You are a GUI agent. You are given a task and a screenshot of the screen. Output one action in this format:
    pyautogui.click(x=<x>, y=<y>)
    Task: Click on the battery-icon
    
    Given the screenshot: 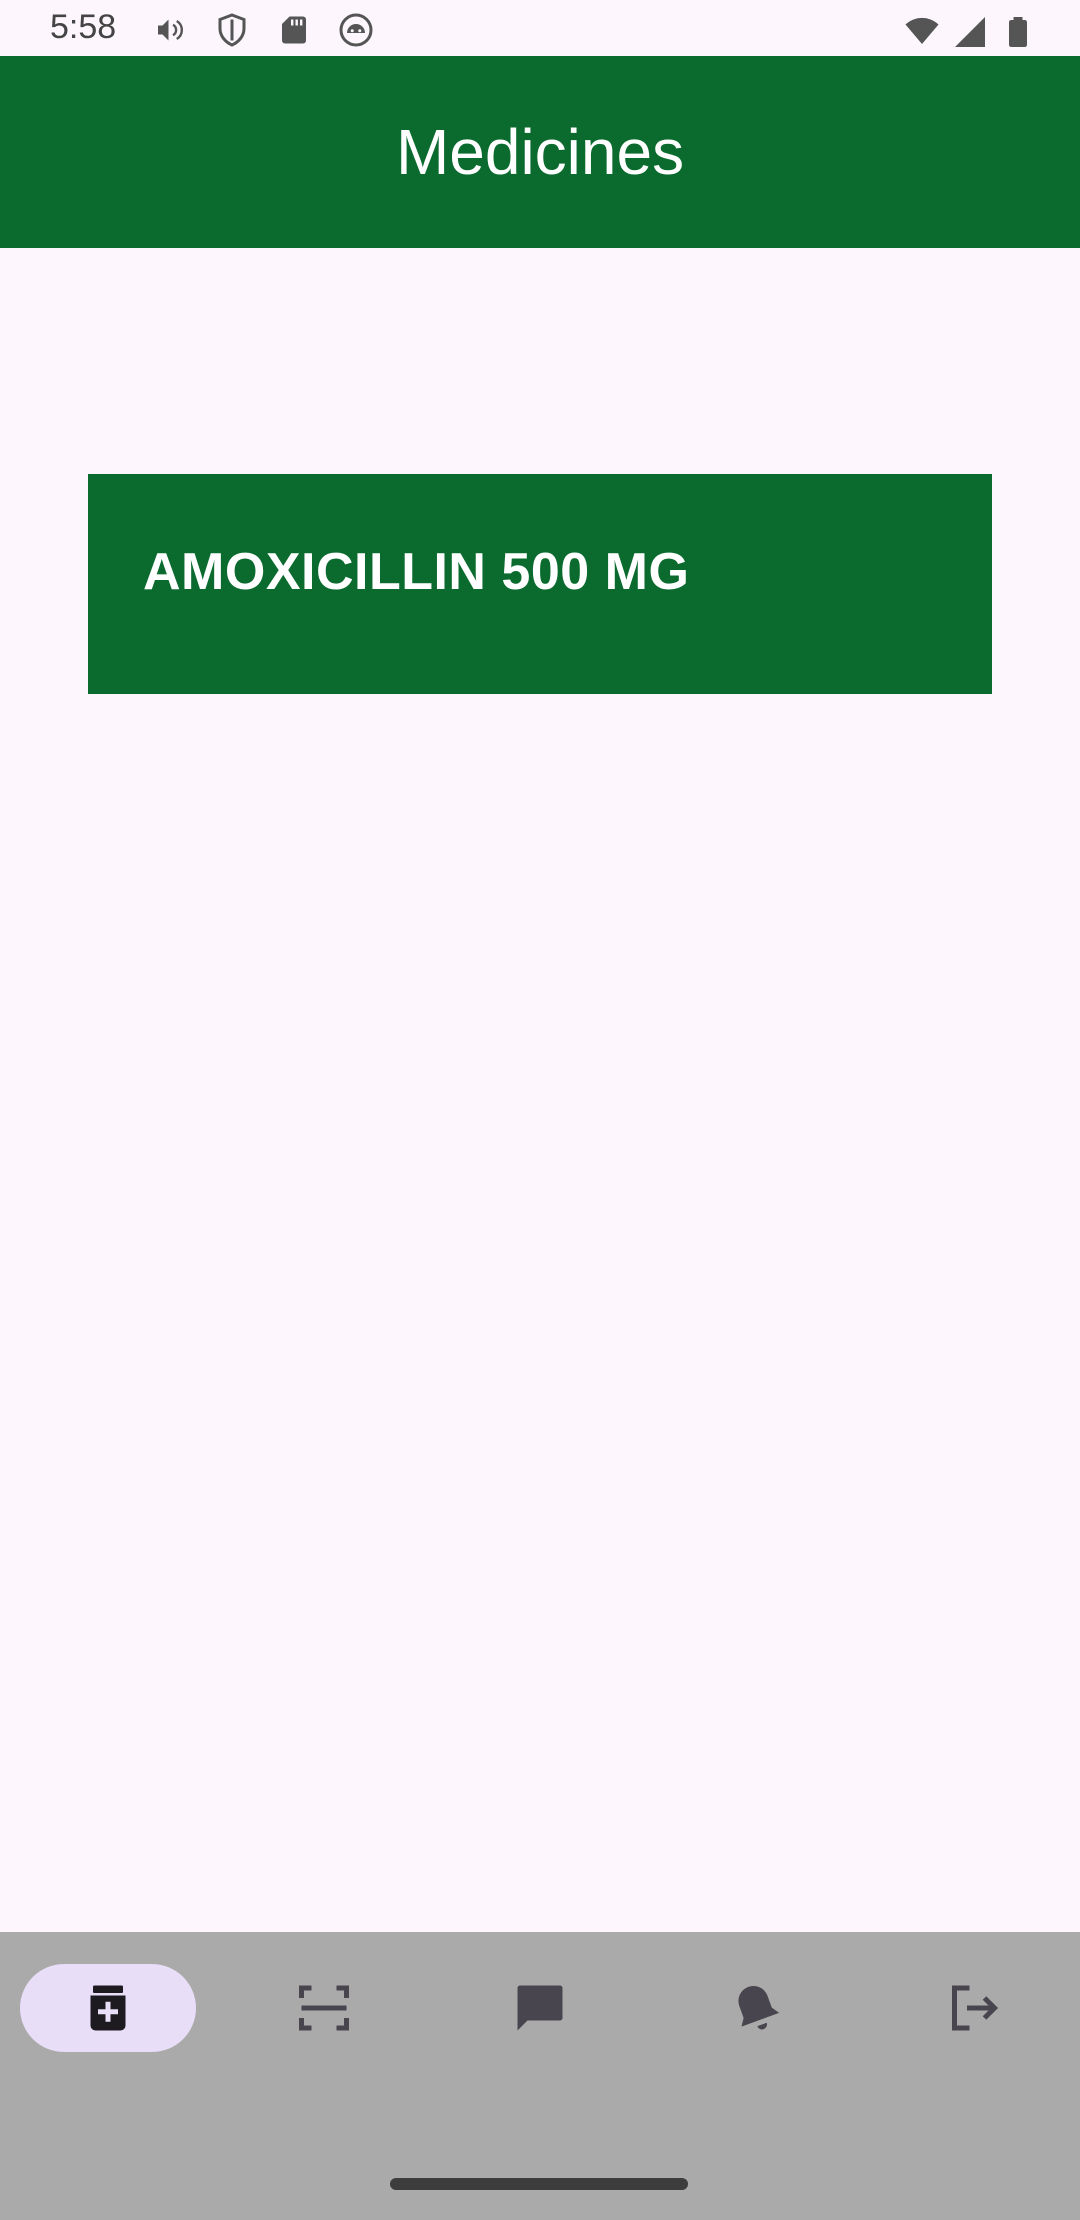 What is the action you would take?
    pyautogui.click(x=1018, y=32)
    